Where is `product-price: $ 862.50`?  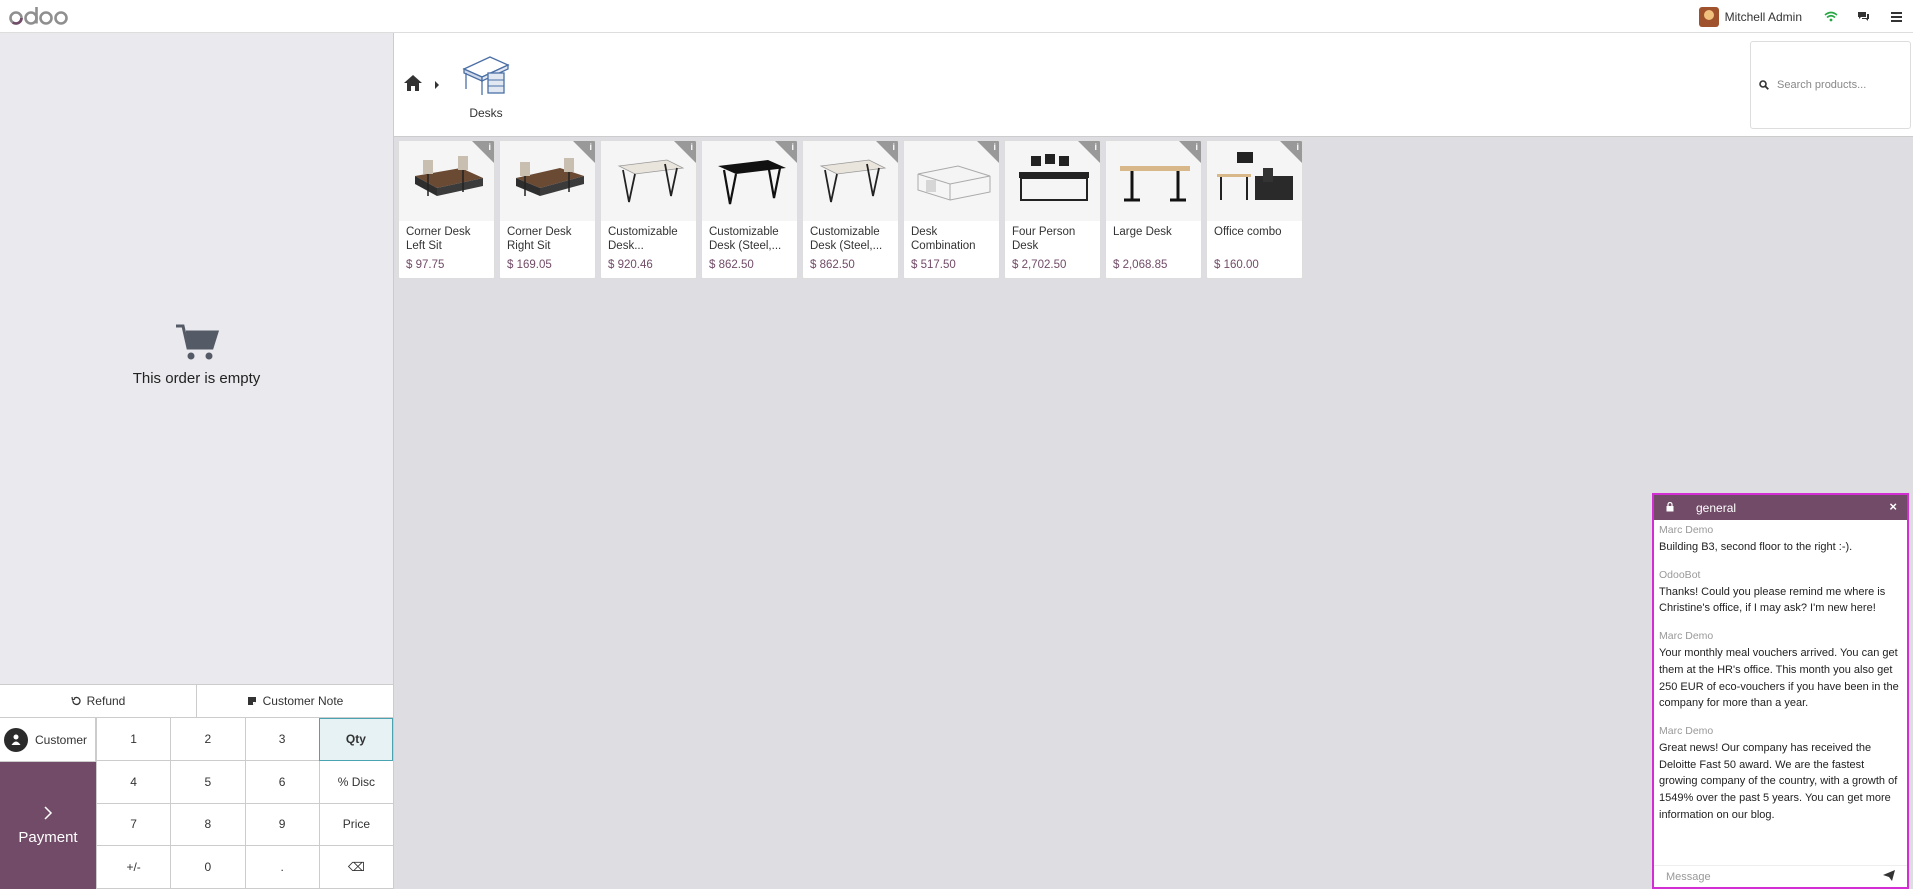
product-price: $ 862.50 is located at coordinates (832, 265).